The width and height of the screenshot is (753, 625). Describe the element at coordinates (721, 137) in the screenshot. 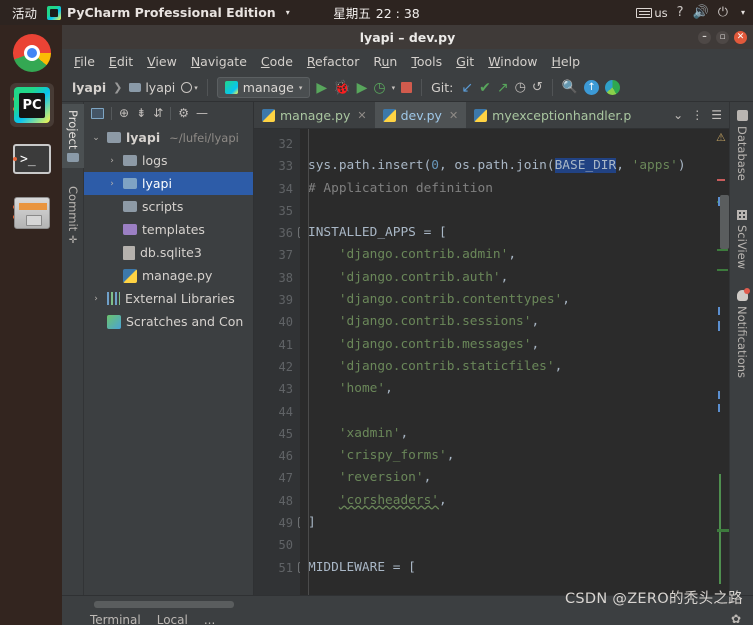

I see `inspection-warning-icon: ⚠` at that location.